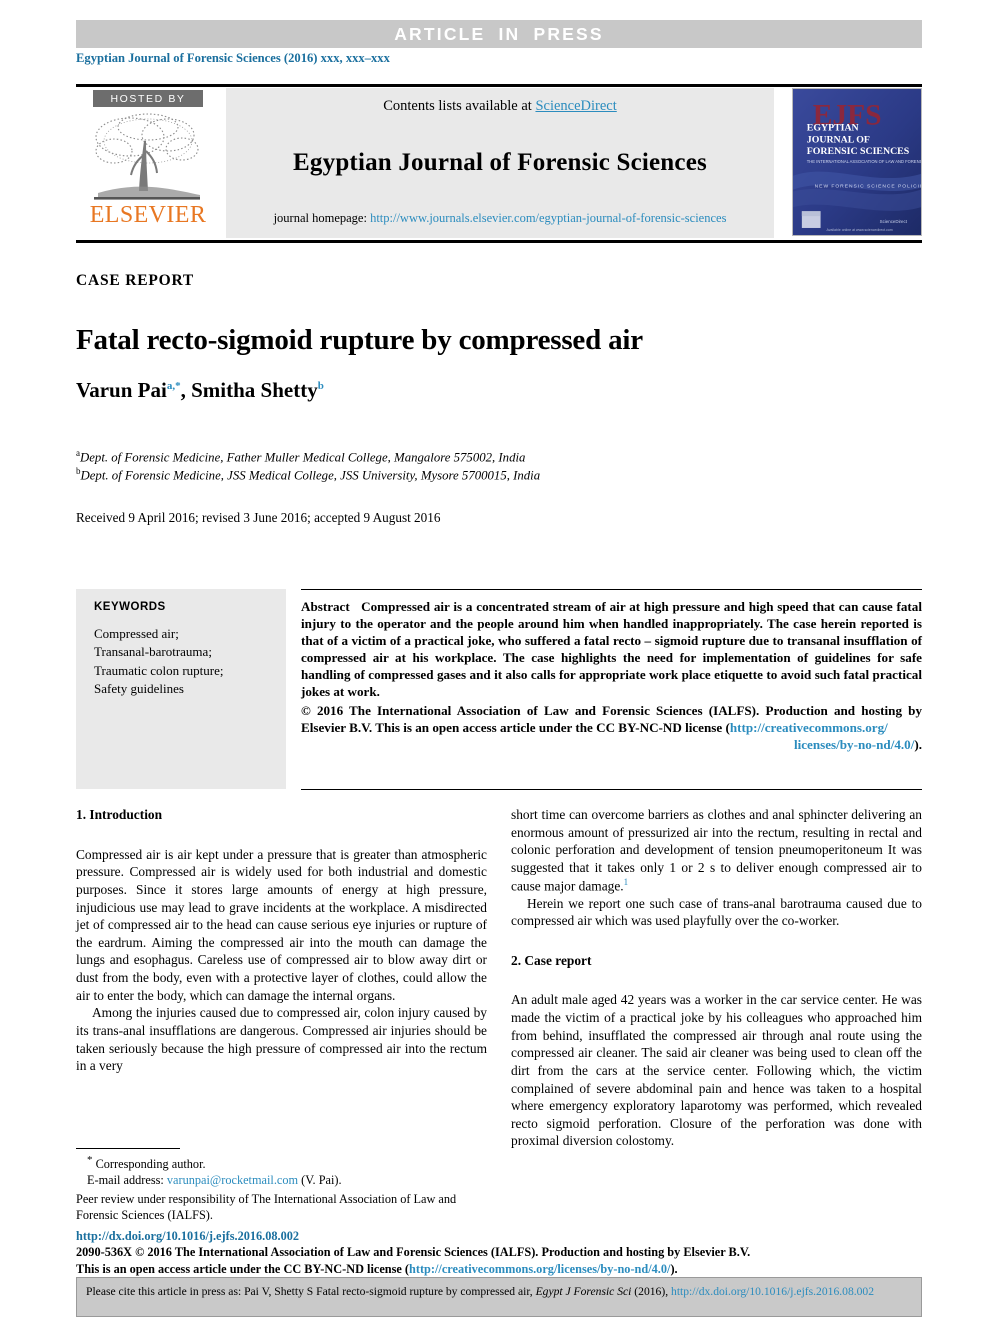  Describe the element at coordinates (651, 1291) in the screenshot. I see `cite-year: (2016),` at that location.